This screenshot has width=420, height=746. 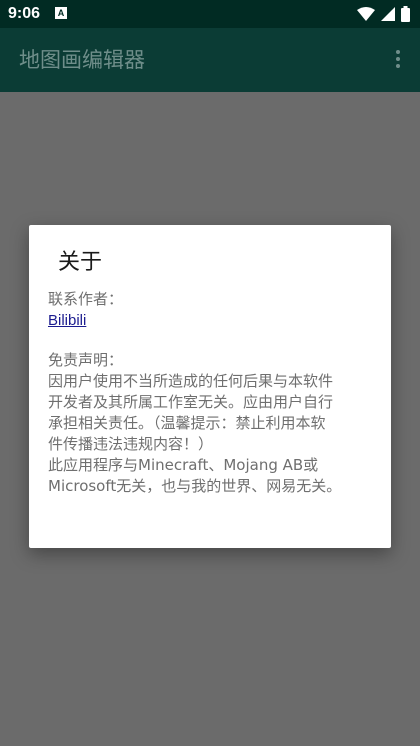 I want to click on notification-a-icon: A, so click(x=61, y=13).